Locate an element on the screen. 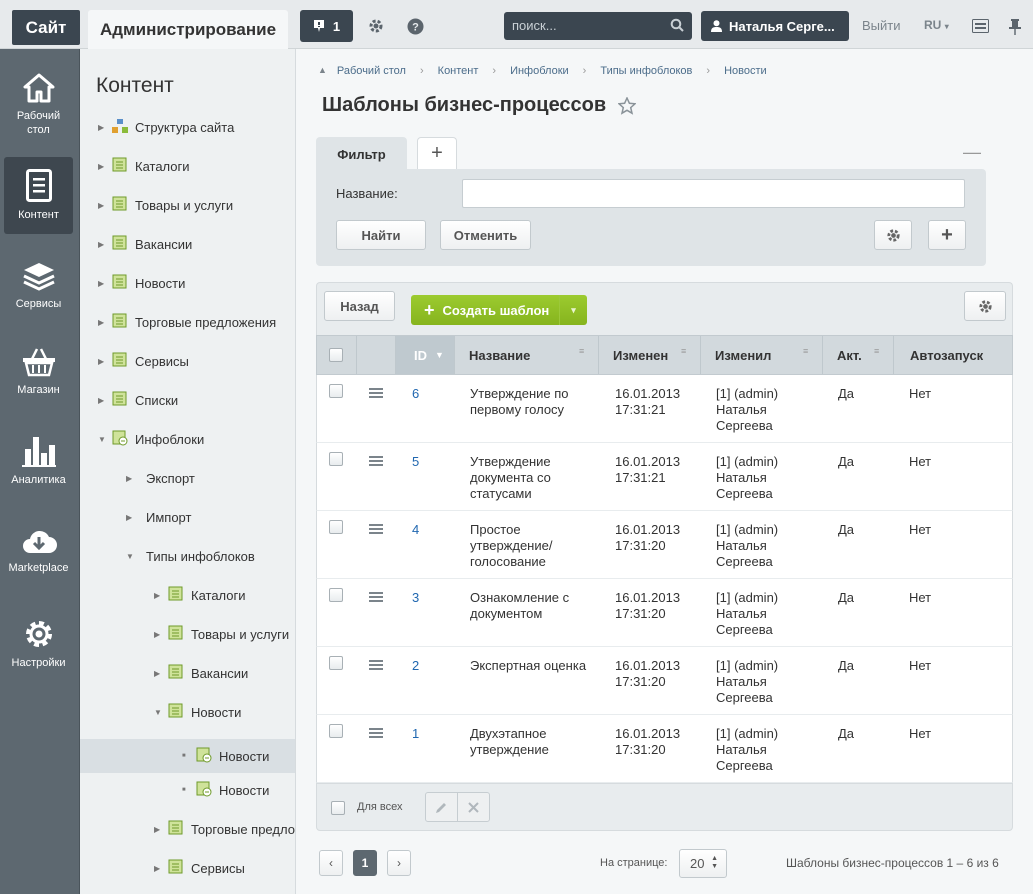  column-autorun: Автозапуск is located at coordinates (953, 355).